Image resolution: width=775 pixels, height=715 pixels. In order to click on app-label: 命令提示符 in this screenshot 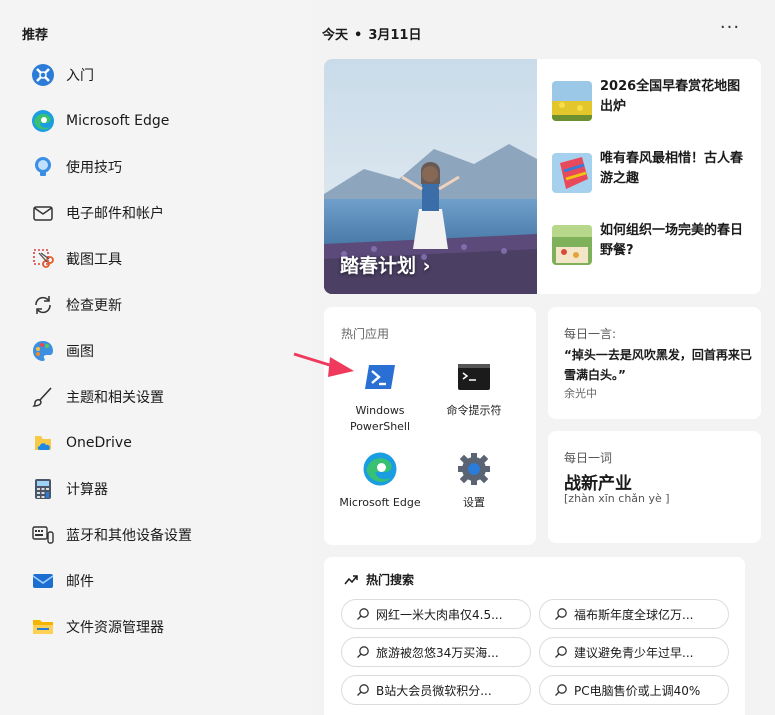, I will do `click(474, 410)`.